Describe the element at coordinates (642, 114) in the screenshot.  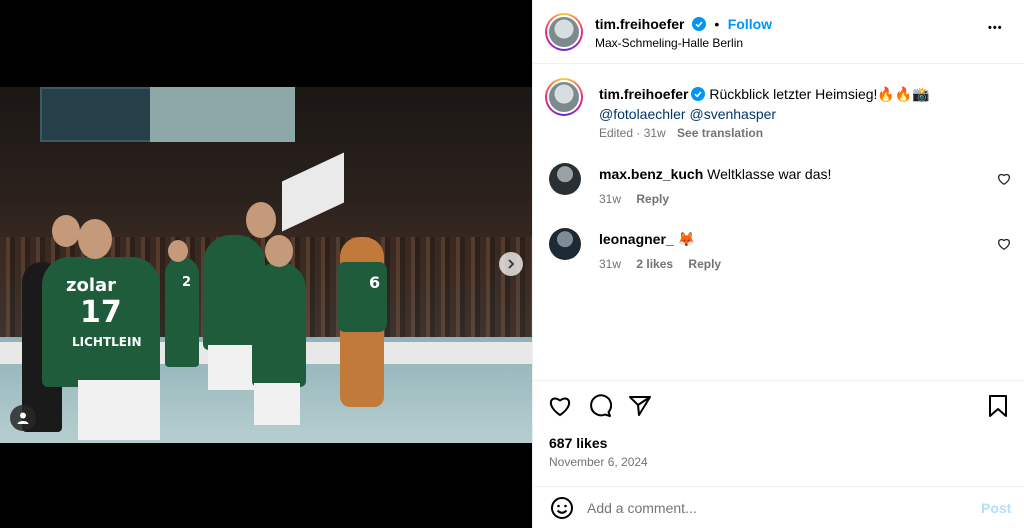
I see `caption-mention: @fotolaechler` at that location.